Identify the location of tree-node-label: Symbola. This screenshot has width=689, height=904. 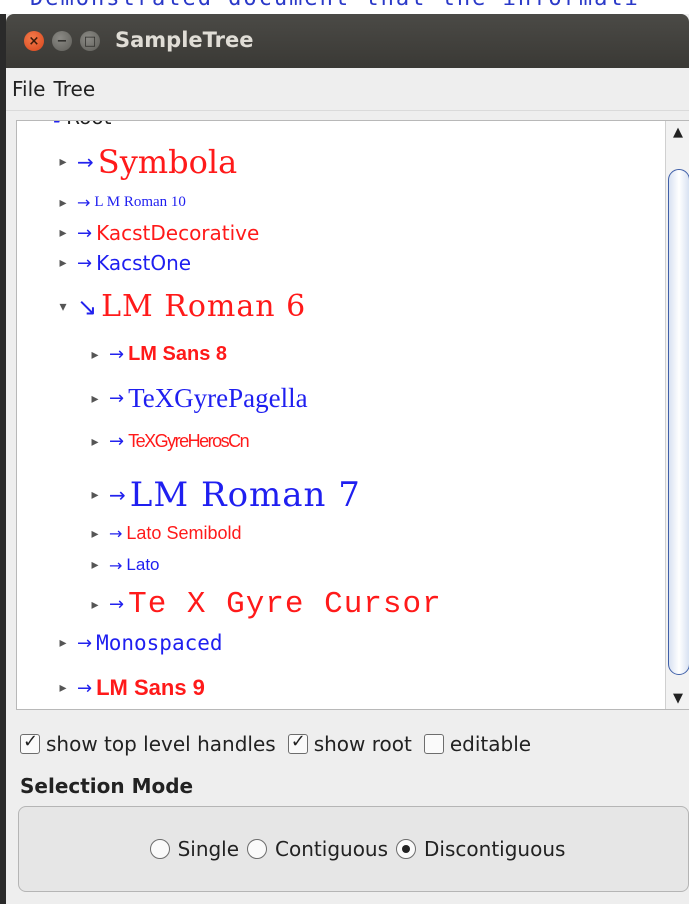
(167, 162).